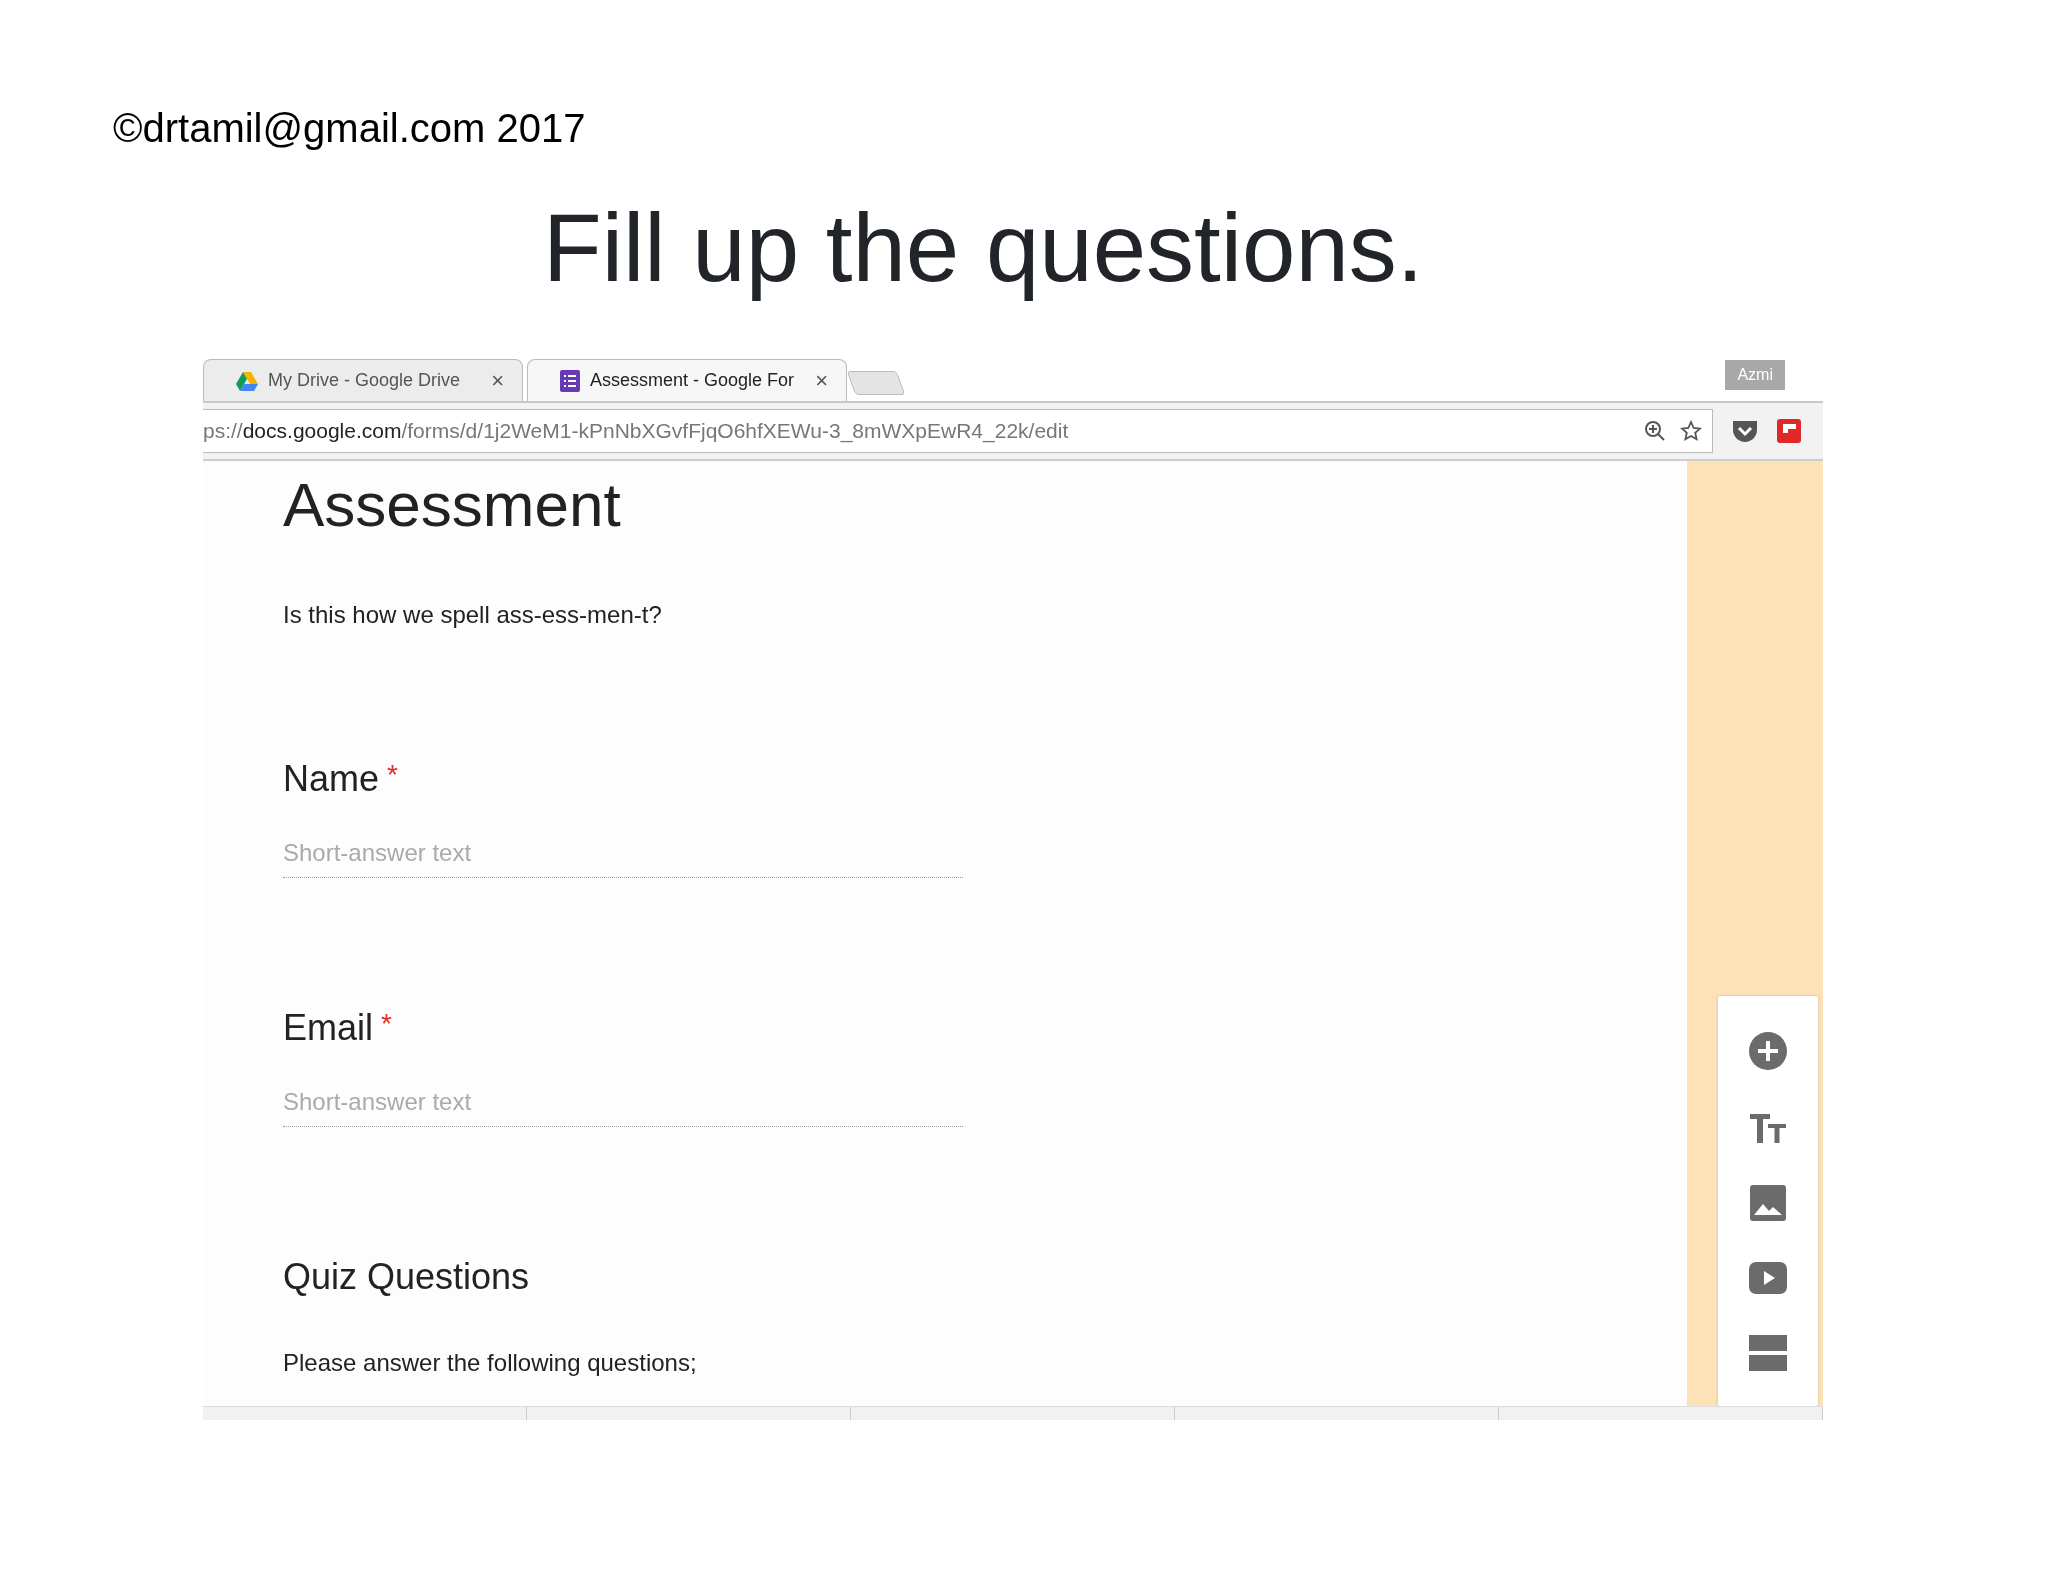 This screenshot has width=2048, height=1582. I want to click on shield-icon, so click(1745, 431).